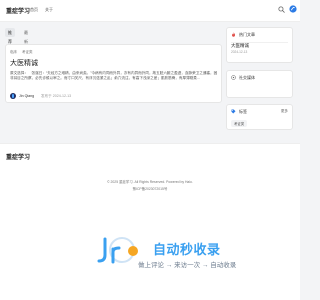 This screenshot has width=320, height=300. What do you see at coordinates (239, 52) in the screenshot?
I see `hot-post-date: 2024-12-13` at bounding box center [239, 52].